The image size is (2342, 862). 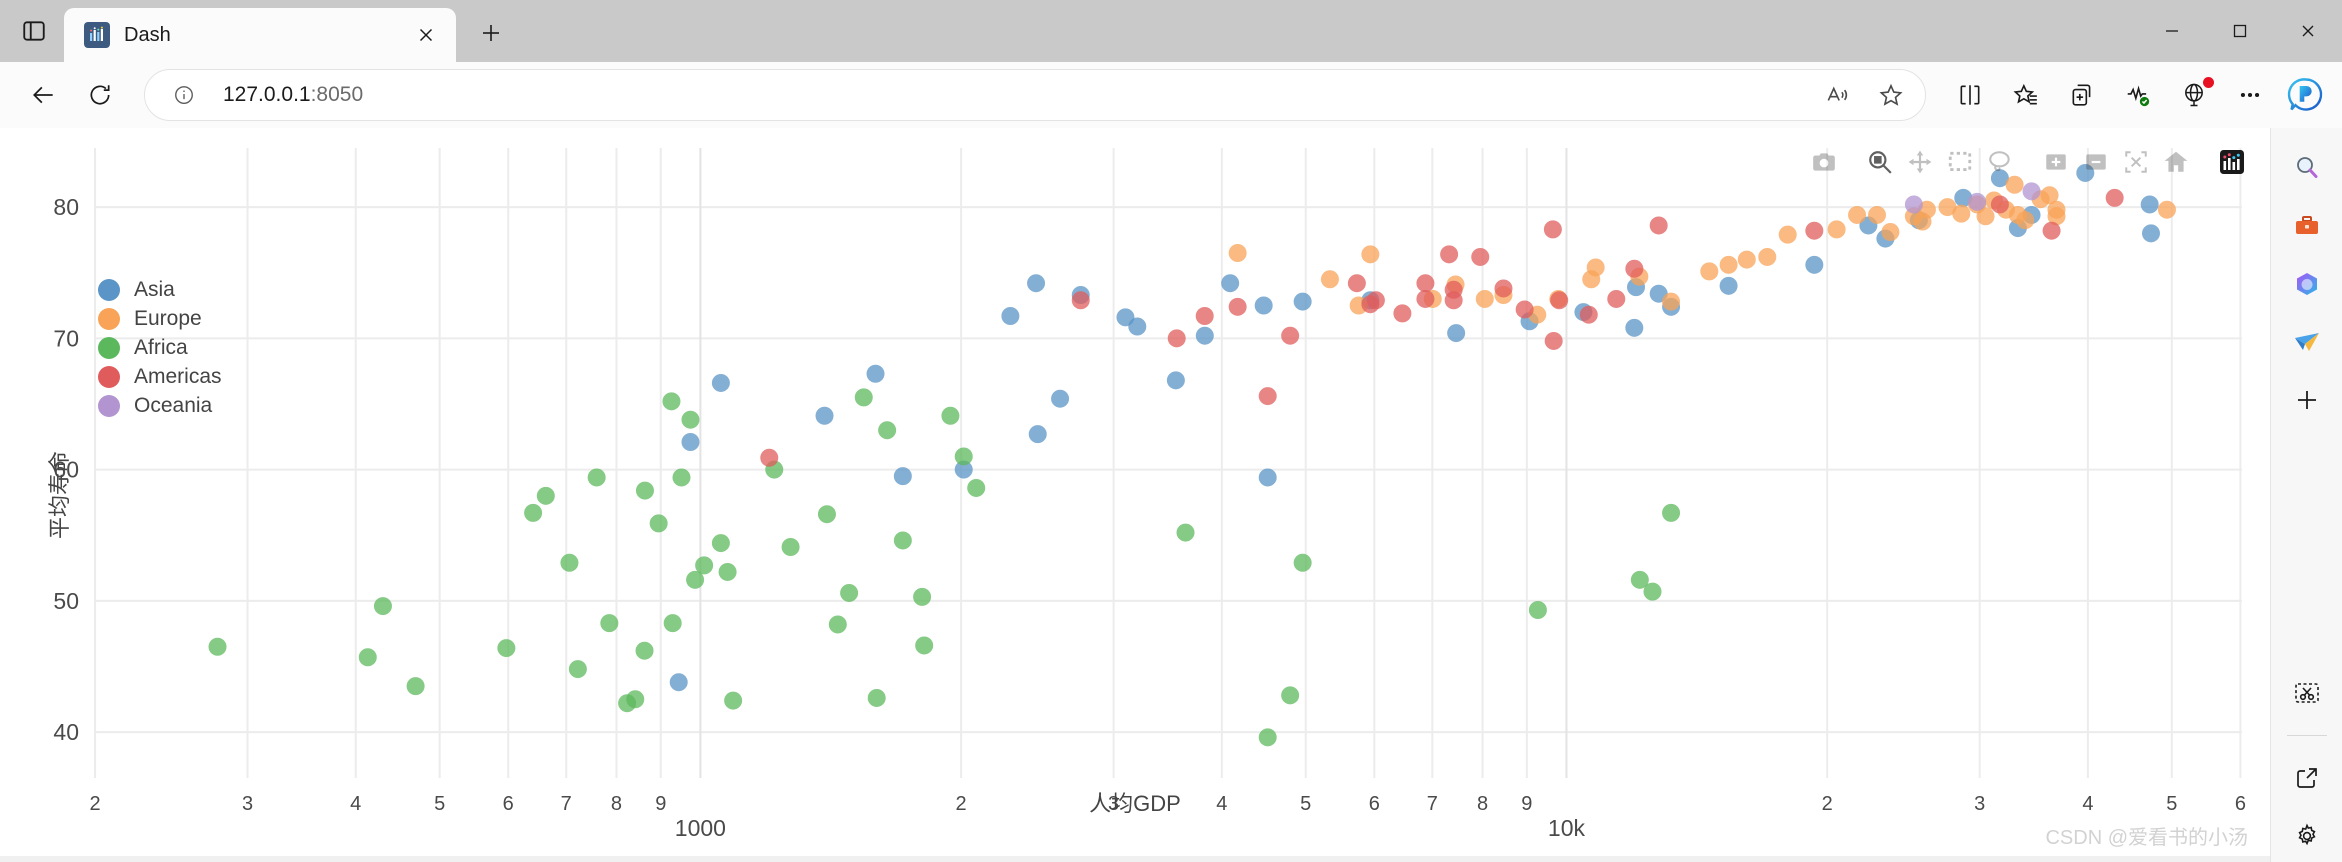 What do you see at coordinates (34, 31) in the screenshot?
I see `tab-list-icon` at bounding box center [34, 31].